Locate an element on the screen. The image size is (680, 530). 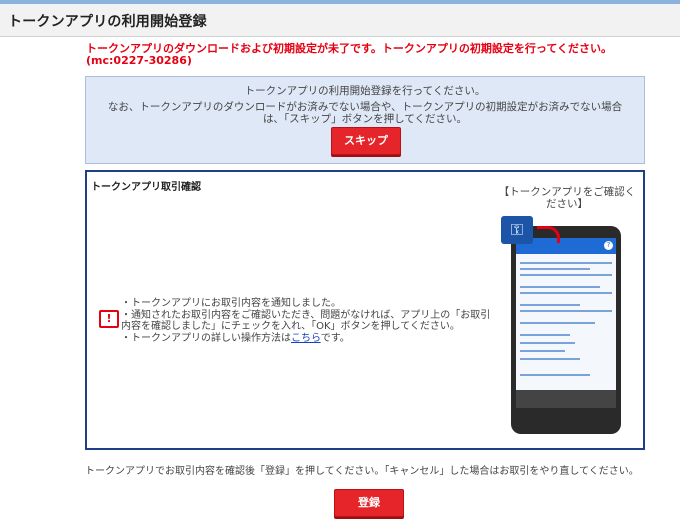
help-link: こちら is located at coordinates (306, 338).